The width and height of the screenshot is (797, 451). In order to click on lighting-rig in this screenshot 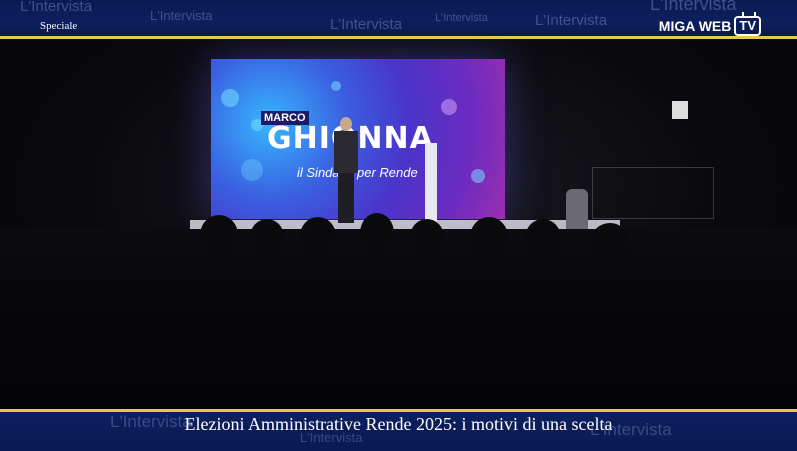, I will do `click(653, 193)`.